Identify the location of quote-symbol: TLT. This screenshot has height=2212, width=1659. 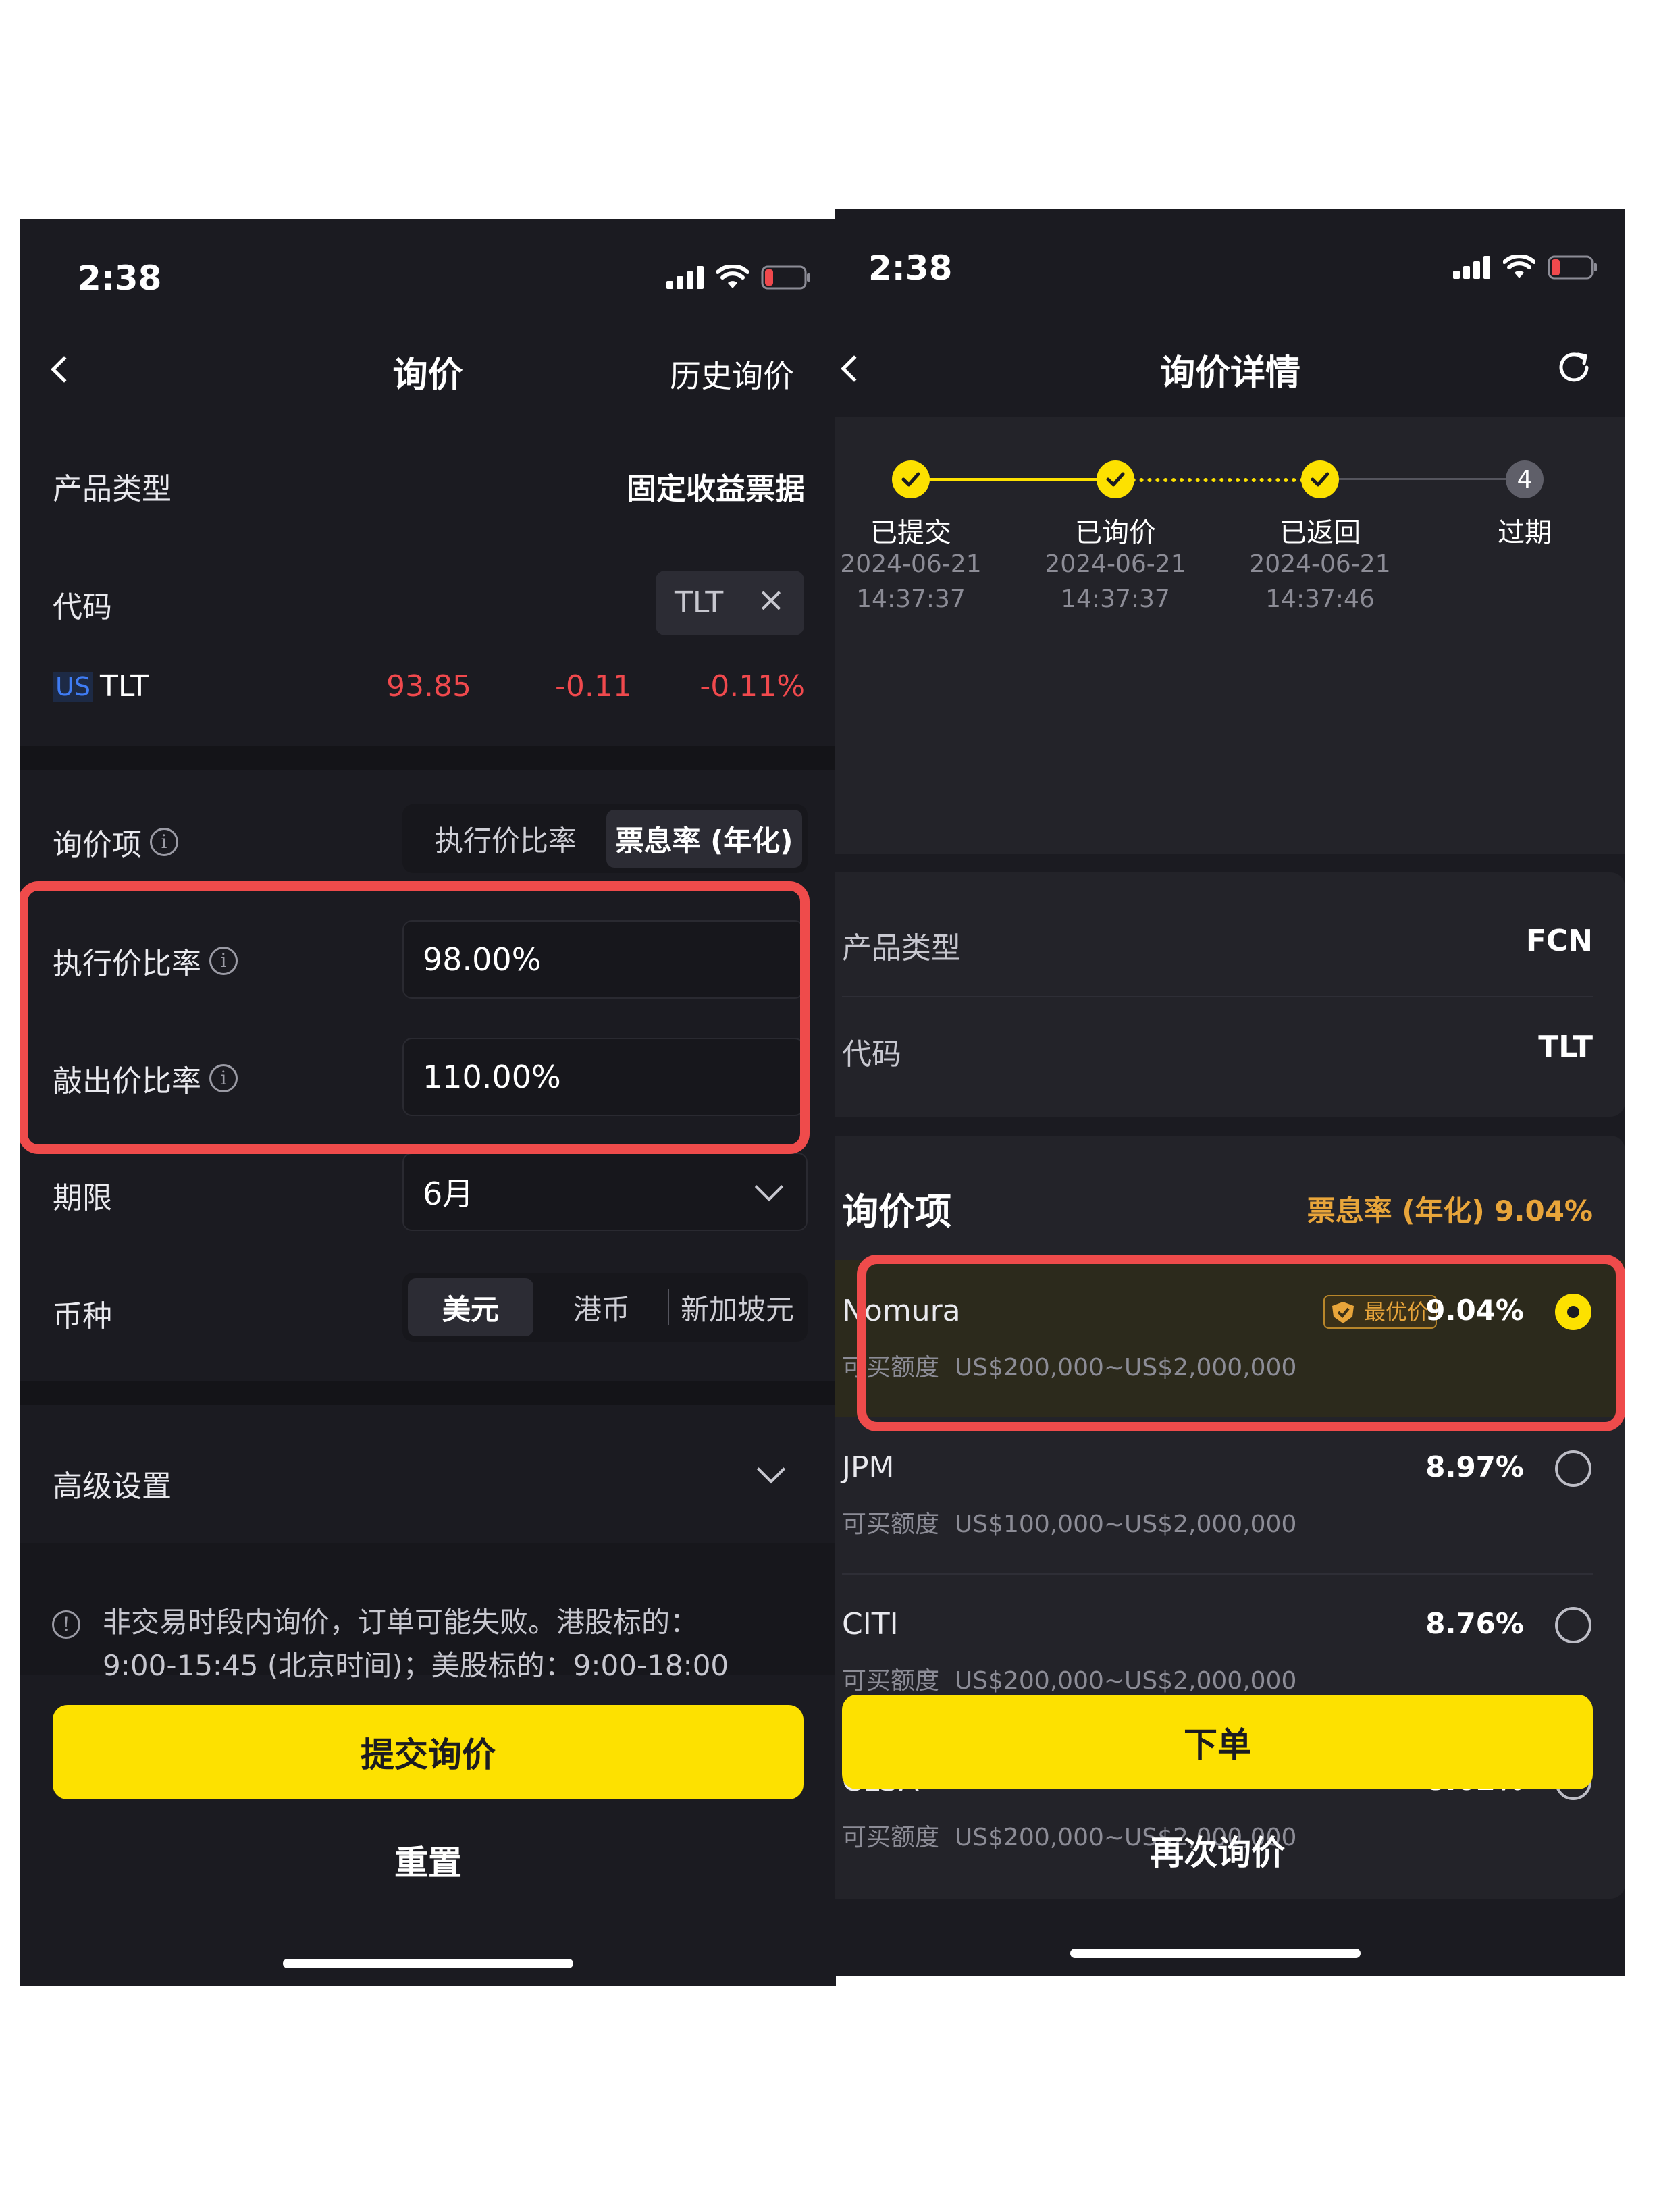
(124, 686).